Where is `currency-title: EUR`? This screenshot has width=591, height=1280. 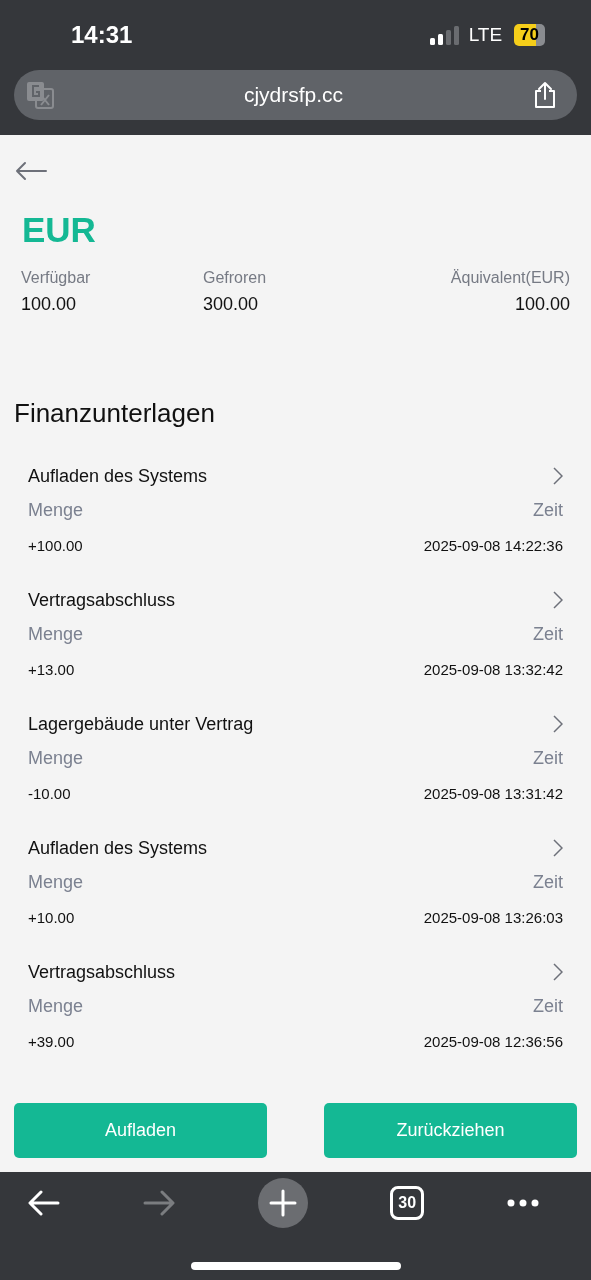 currency-title: EUR is located at coordinates (59, 230).